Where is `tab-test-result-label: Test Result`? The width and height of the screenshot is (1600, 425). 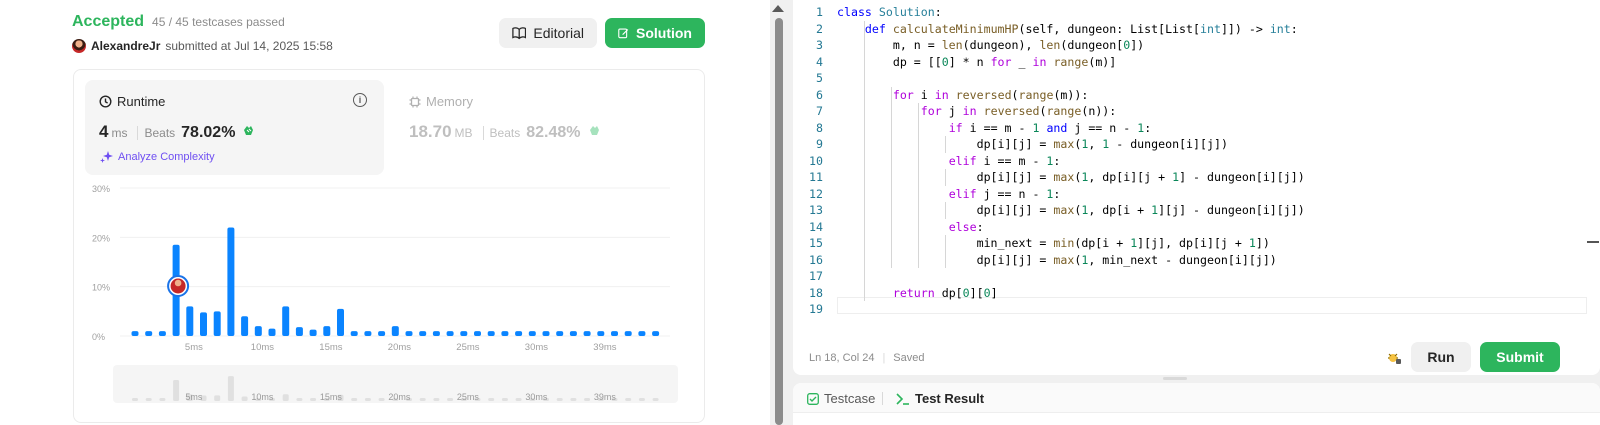
tab-test-result-label: Test Result is located at coordinates (950, 398).